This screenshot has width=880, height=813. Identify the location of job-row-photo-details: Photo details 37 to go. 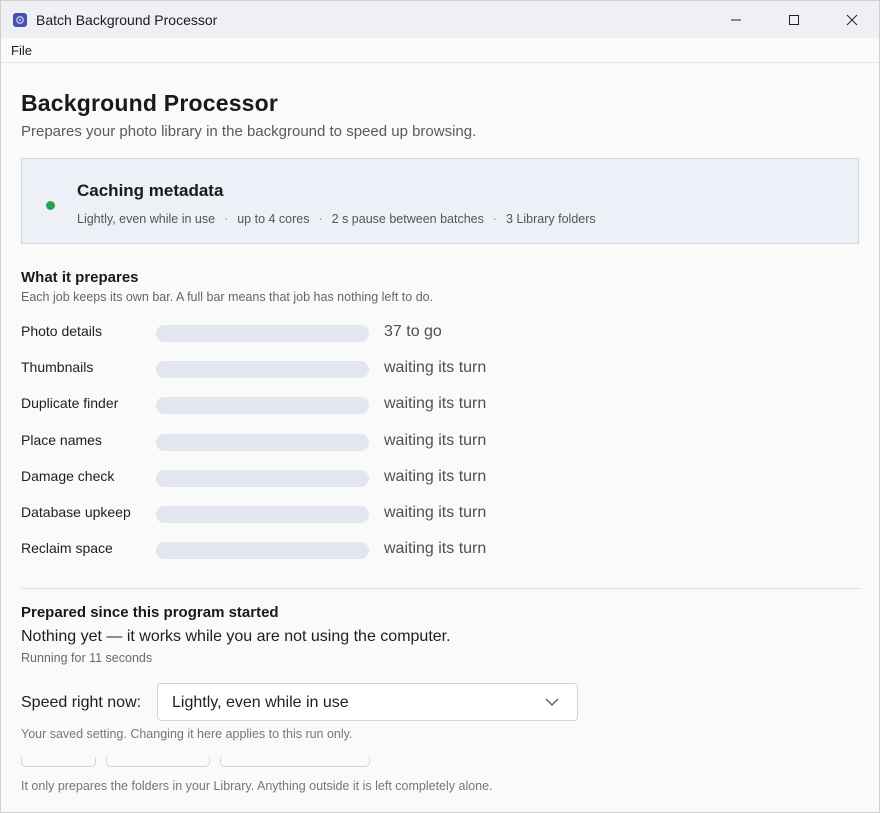
(321, 332).